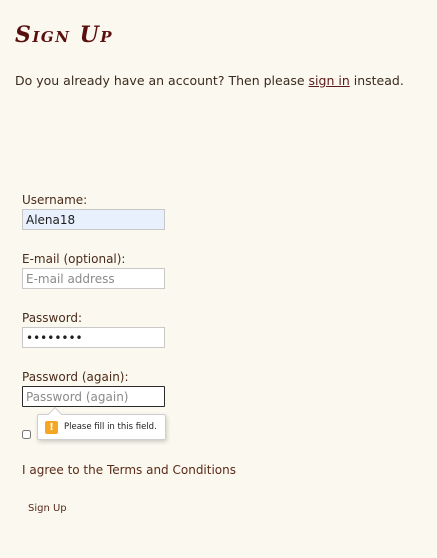 Image resolution: width=437 pixels, height=558 pixels. Describe the element at coordinates (52, 318) in the screenshot. I see `password-label: Password:` at that location.